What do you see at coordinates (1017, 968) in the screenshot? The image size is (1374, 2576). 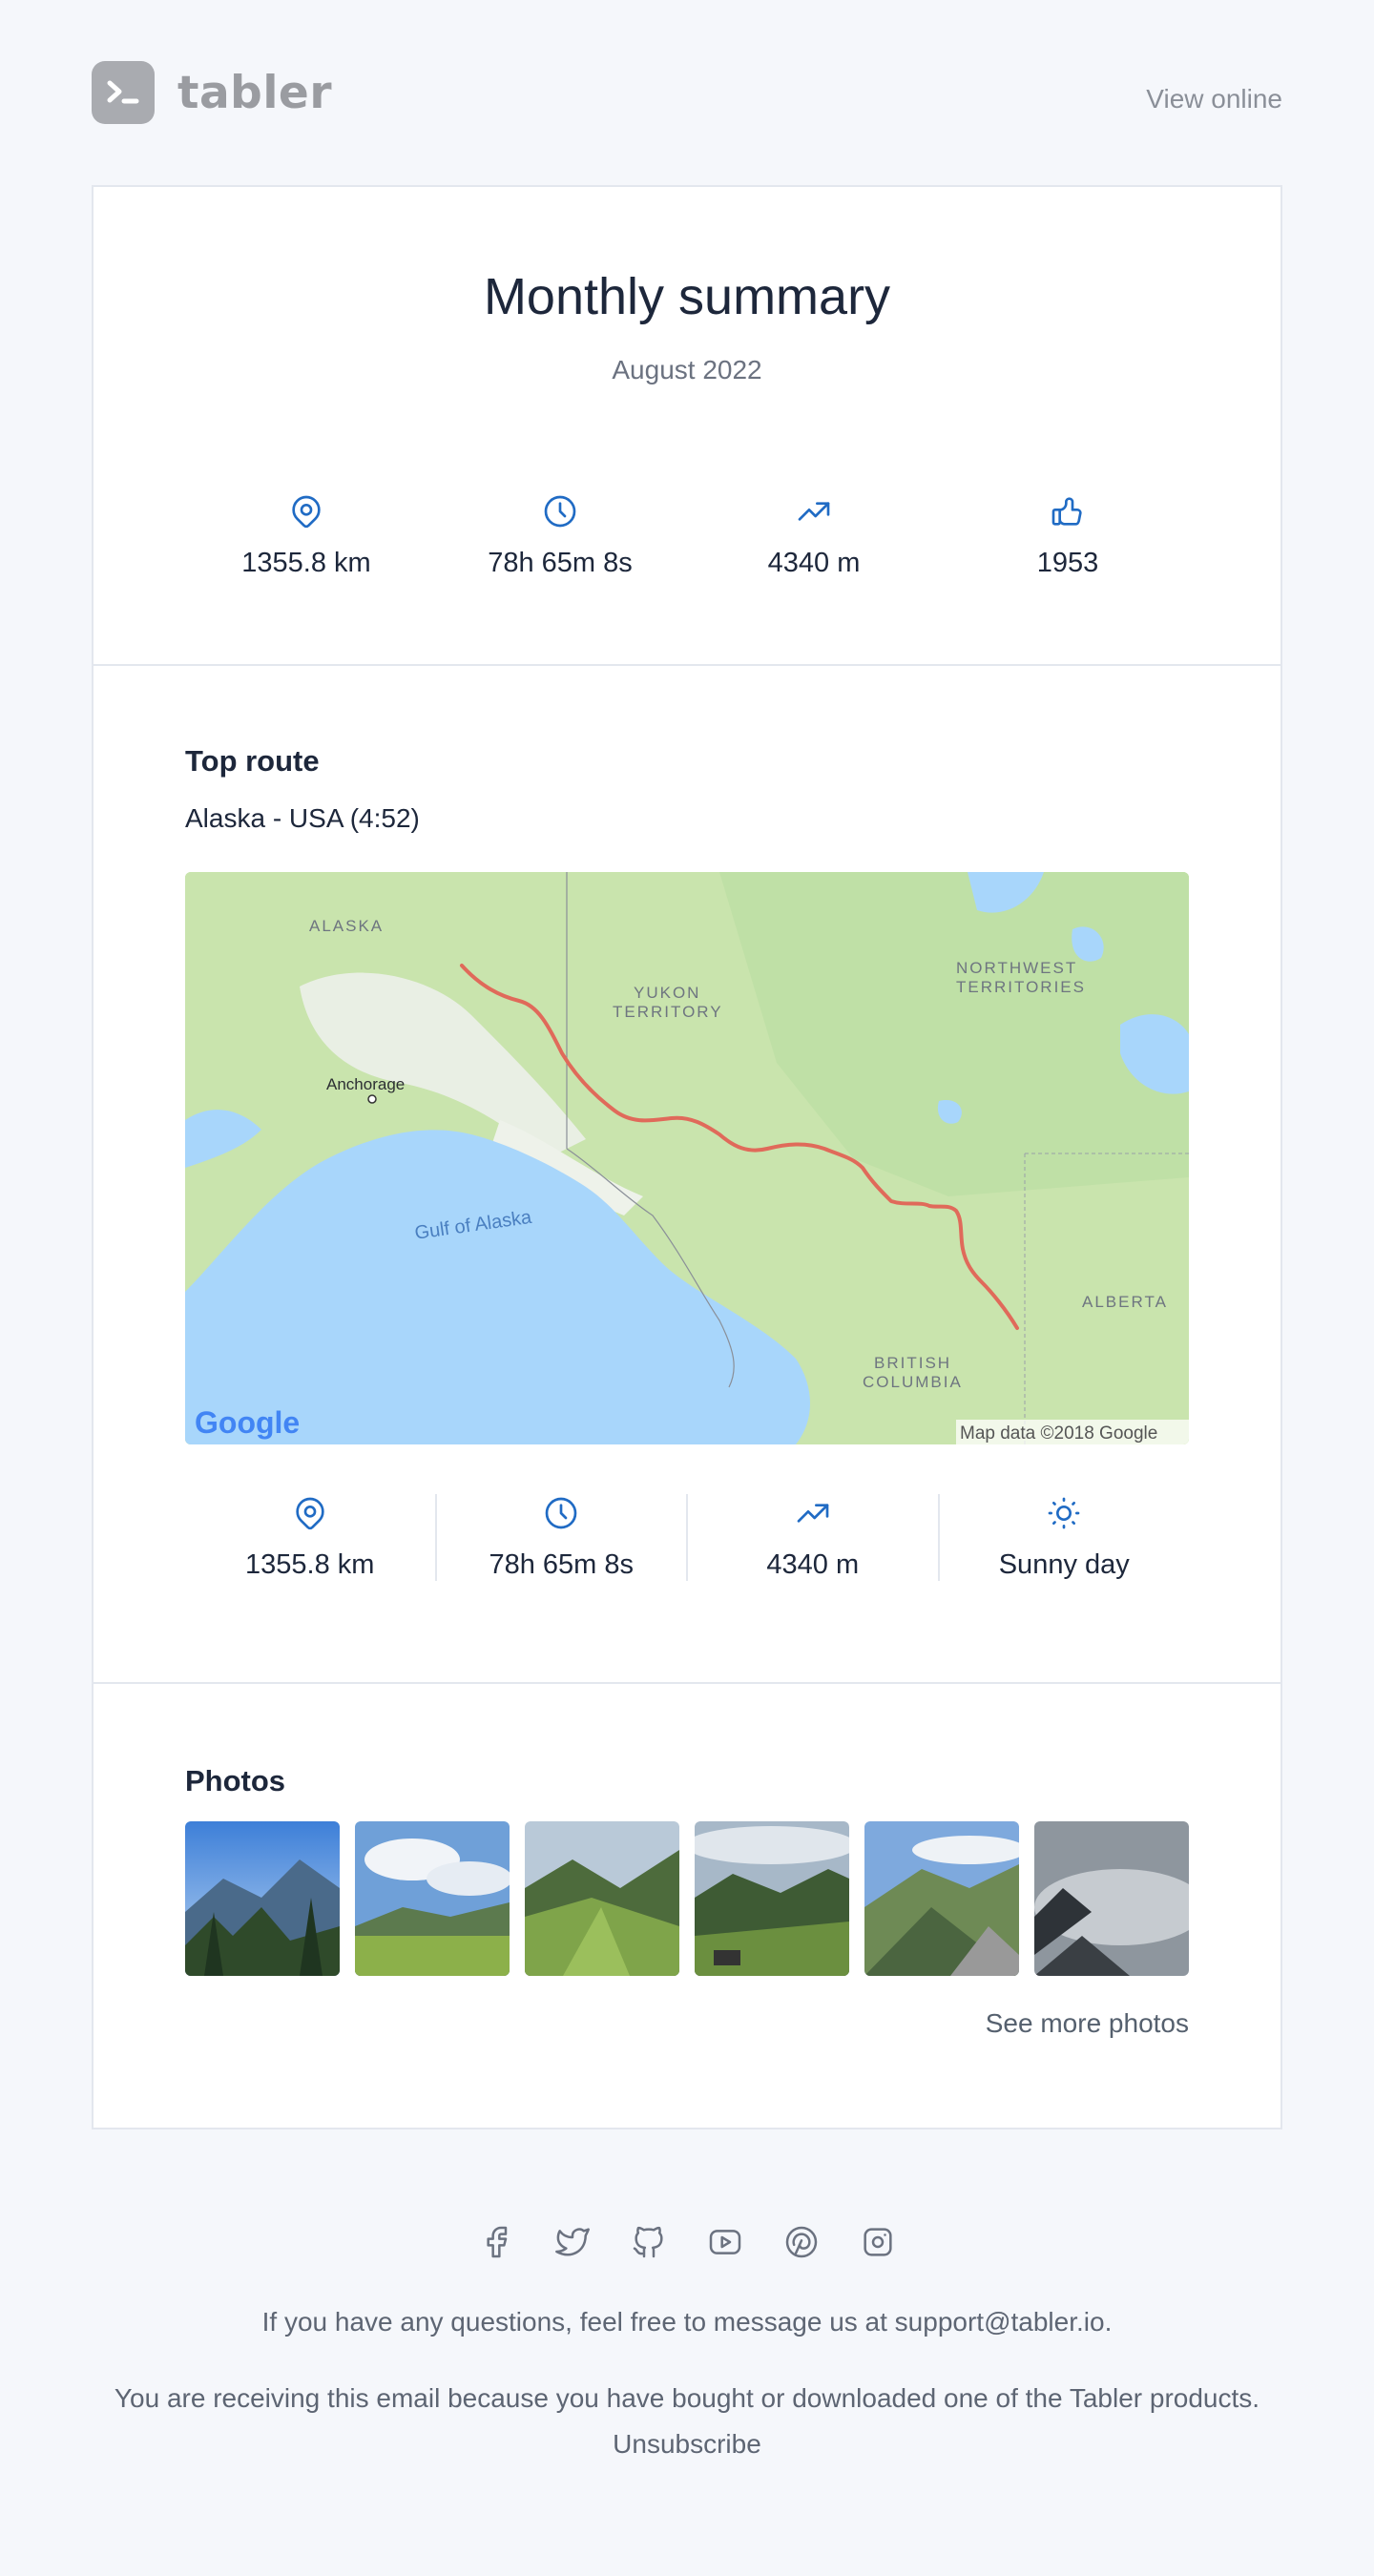 I see `map-label-northwest: NORTHWEST` at bounding box center [1017, 968].